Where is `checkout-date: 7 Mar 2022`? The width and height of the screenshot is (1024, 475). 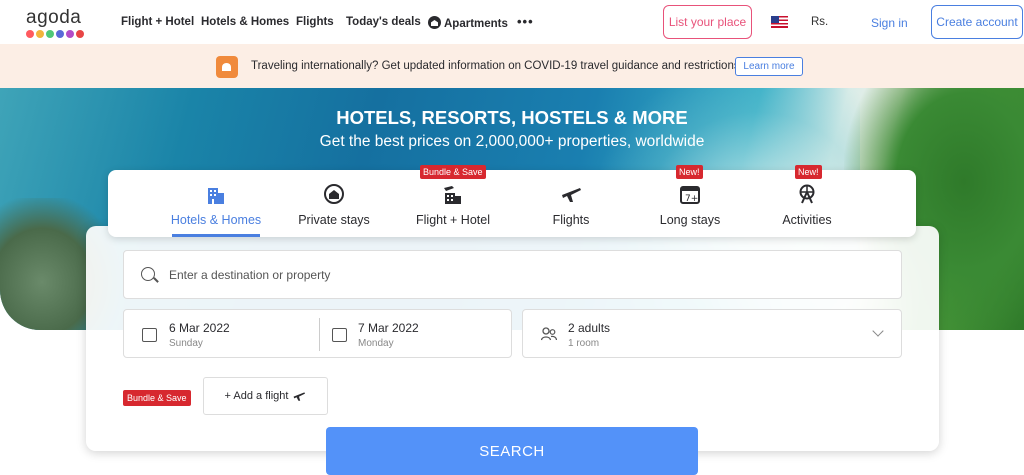 checkout-date: 7 Mar 2022 is located at coordinates (388, 328).